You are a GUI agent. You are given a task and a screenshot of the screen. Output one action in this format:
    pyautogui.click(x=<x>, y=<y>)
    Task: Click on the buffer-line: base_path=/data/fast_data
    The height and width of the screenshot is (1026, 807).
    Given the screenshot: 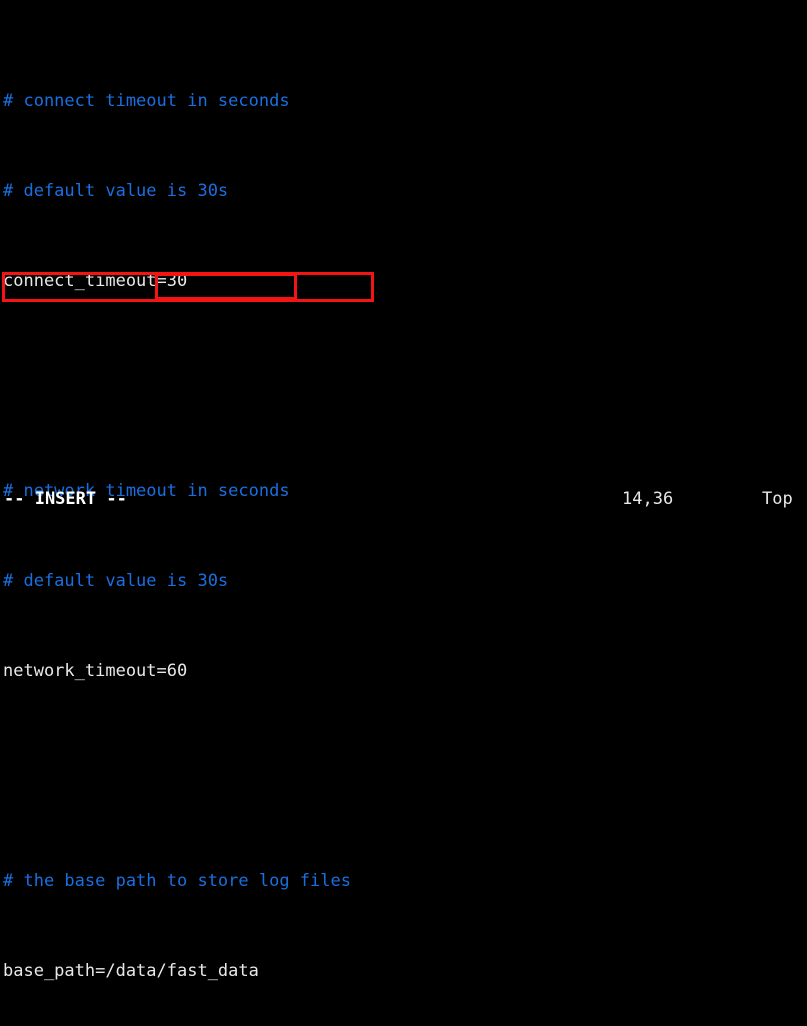 What is the action you would take?
    pyautogui.click(x=131, y=971)
    